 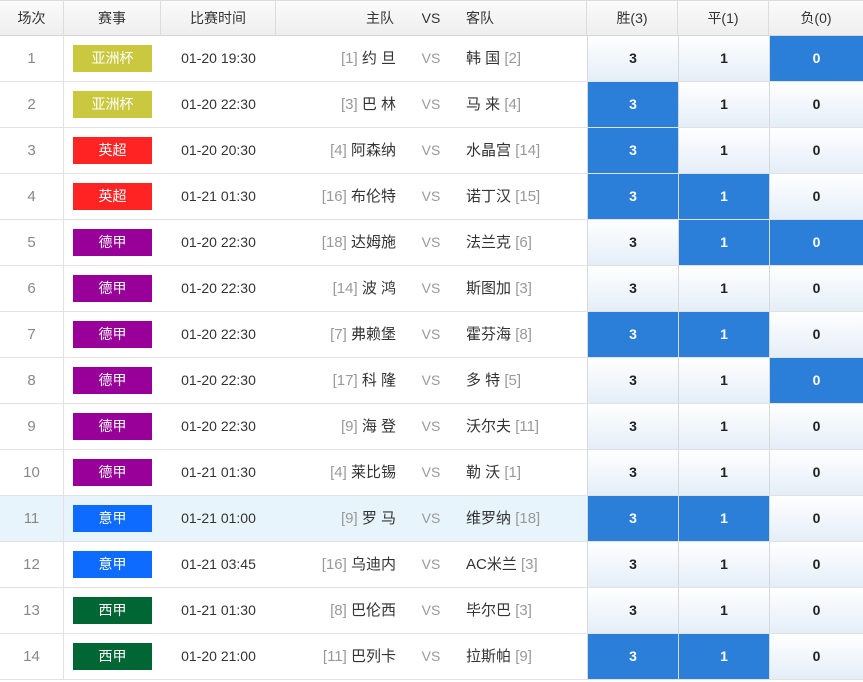 What do you see at coordinates (338, 58) in the screenshot?
I see `home-team: [1] 约 旦` at bounding box center [338, 58].